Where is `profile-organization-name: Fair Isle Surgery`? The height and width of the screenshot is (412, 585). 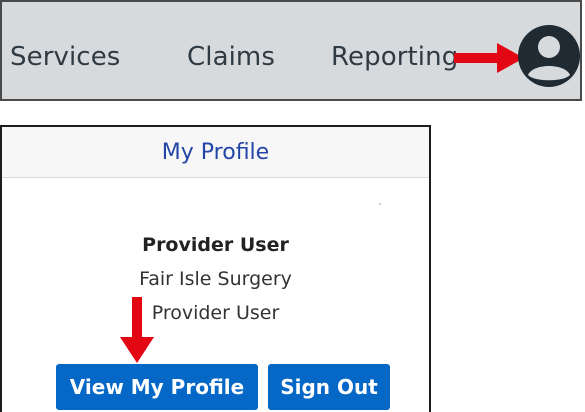 profile-organization-name: Fair Isle Surgery is located at coordinates (215, 279).